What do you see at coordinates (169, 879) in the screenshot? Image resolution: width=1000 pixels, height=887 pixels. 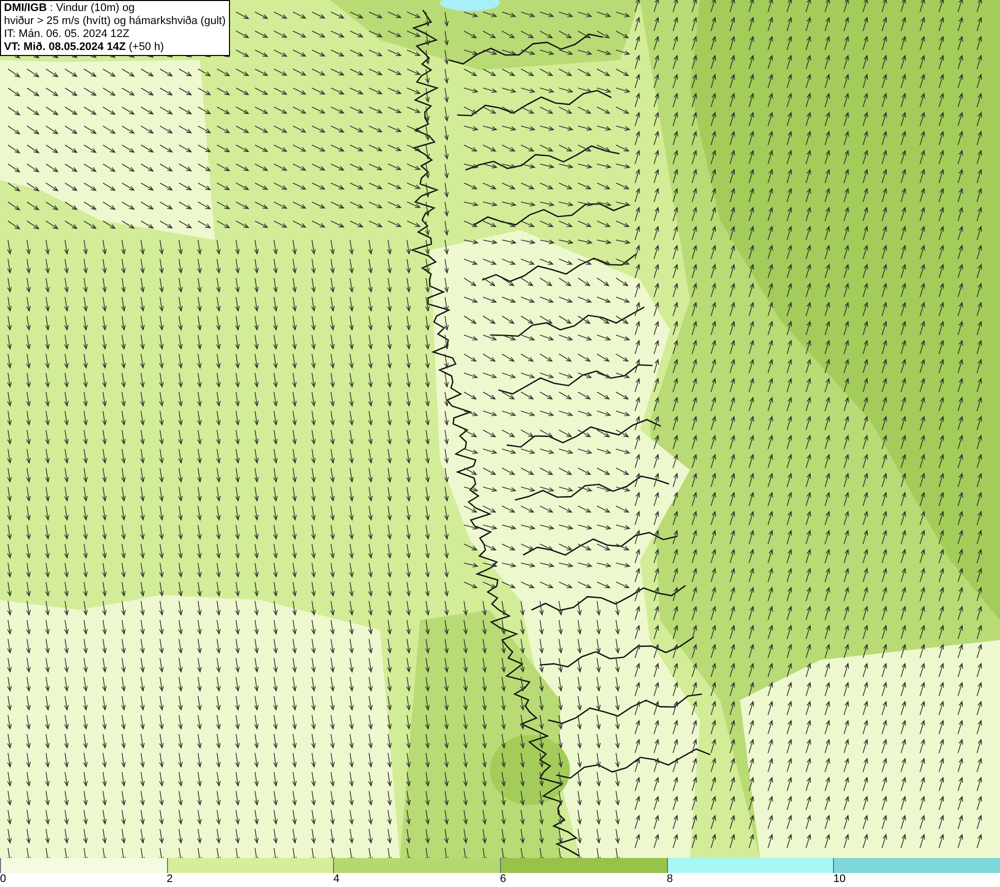 I see `legend-label: 2` at bounding box center [169, 879].